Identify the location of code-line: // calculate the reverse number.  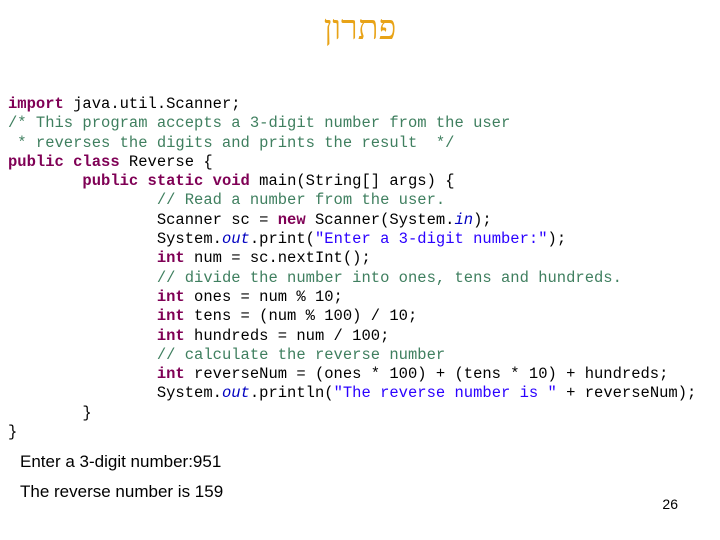
(352, 355).